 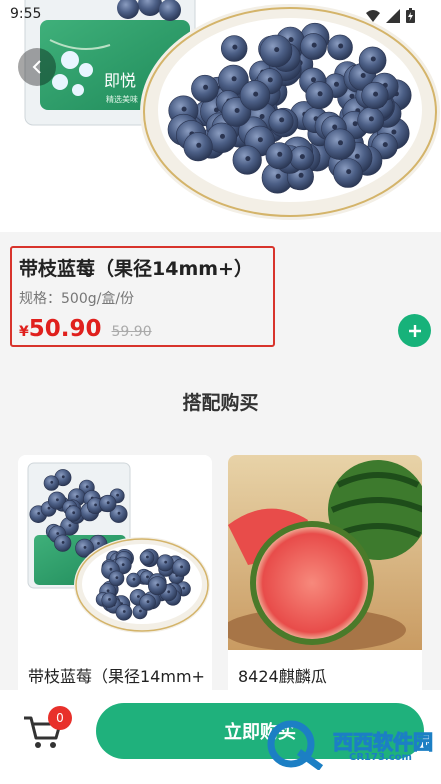 What do you see at coordinates (131, 332) in the screenshot?
I see `original-price: 59.90` at bounding box center [131, 332].